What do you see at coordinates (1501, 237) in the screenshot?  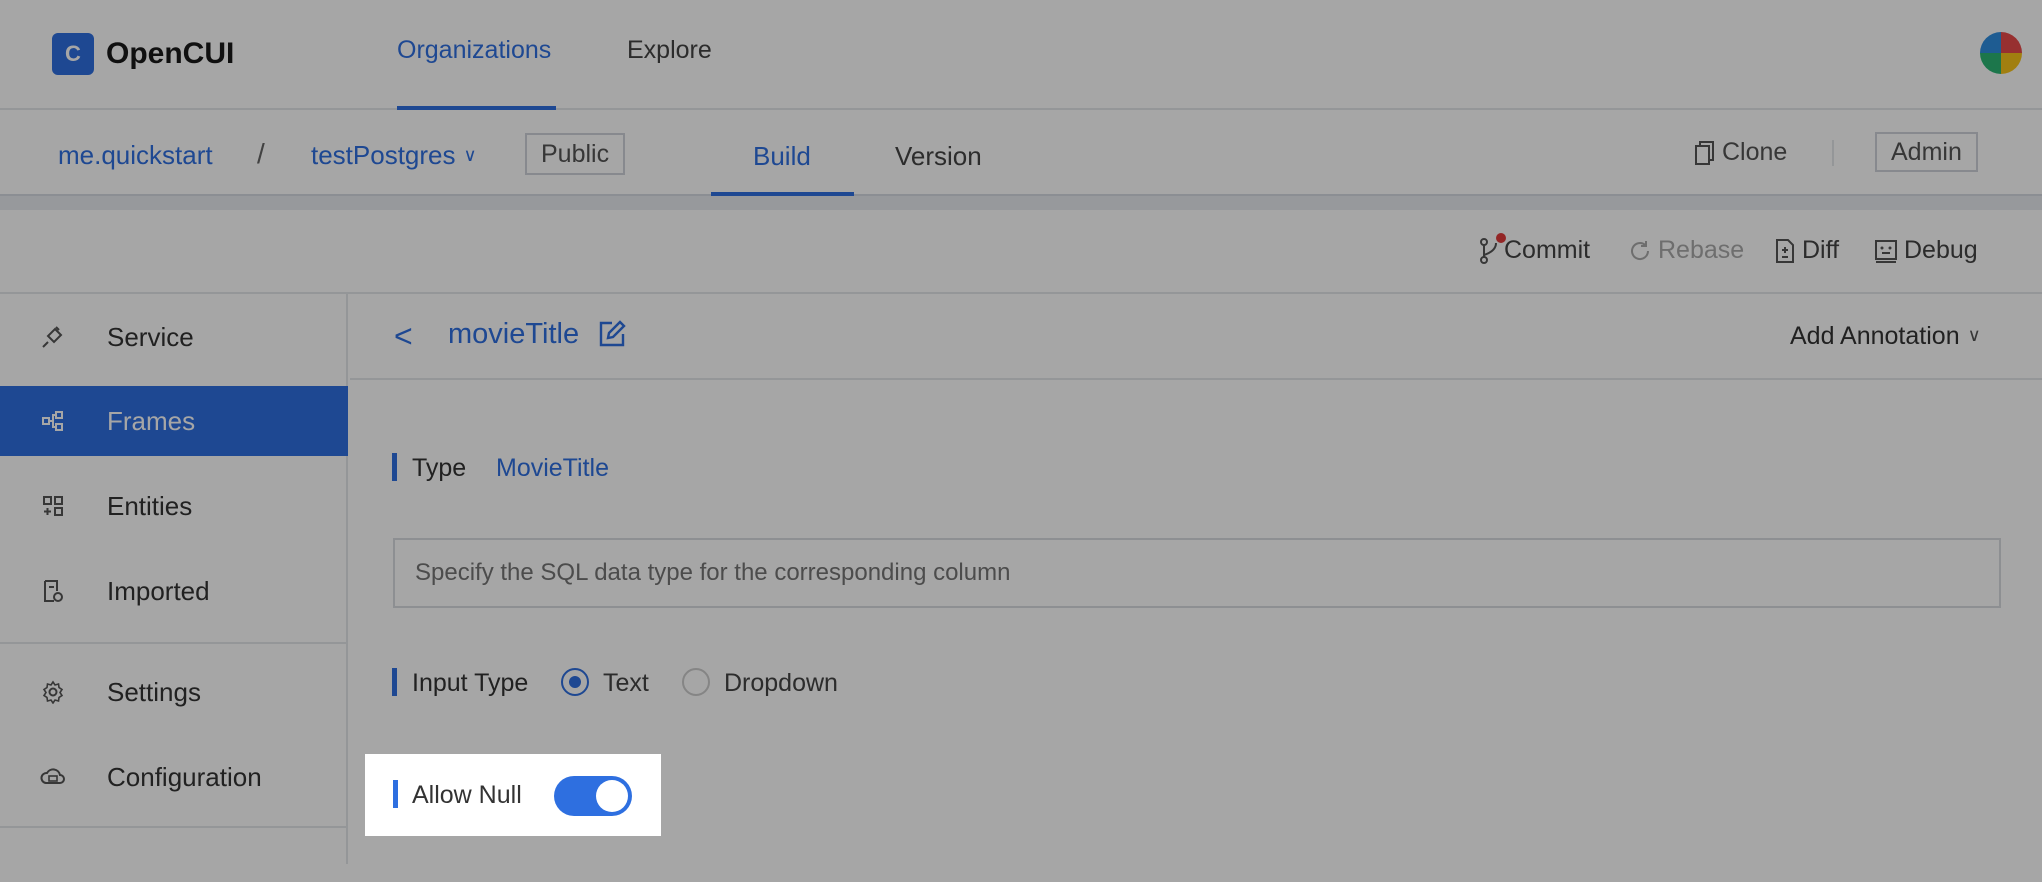 I see `notification-dot` at bounding box center [1501, 237].